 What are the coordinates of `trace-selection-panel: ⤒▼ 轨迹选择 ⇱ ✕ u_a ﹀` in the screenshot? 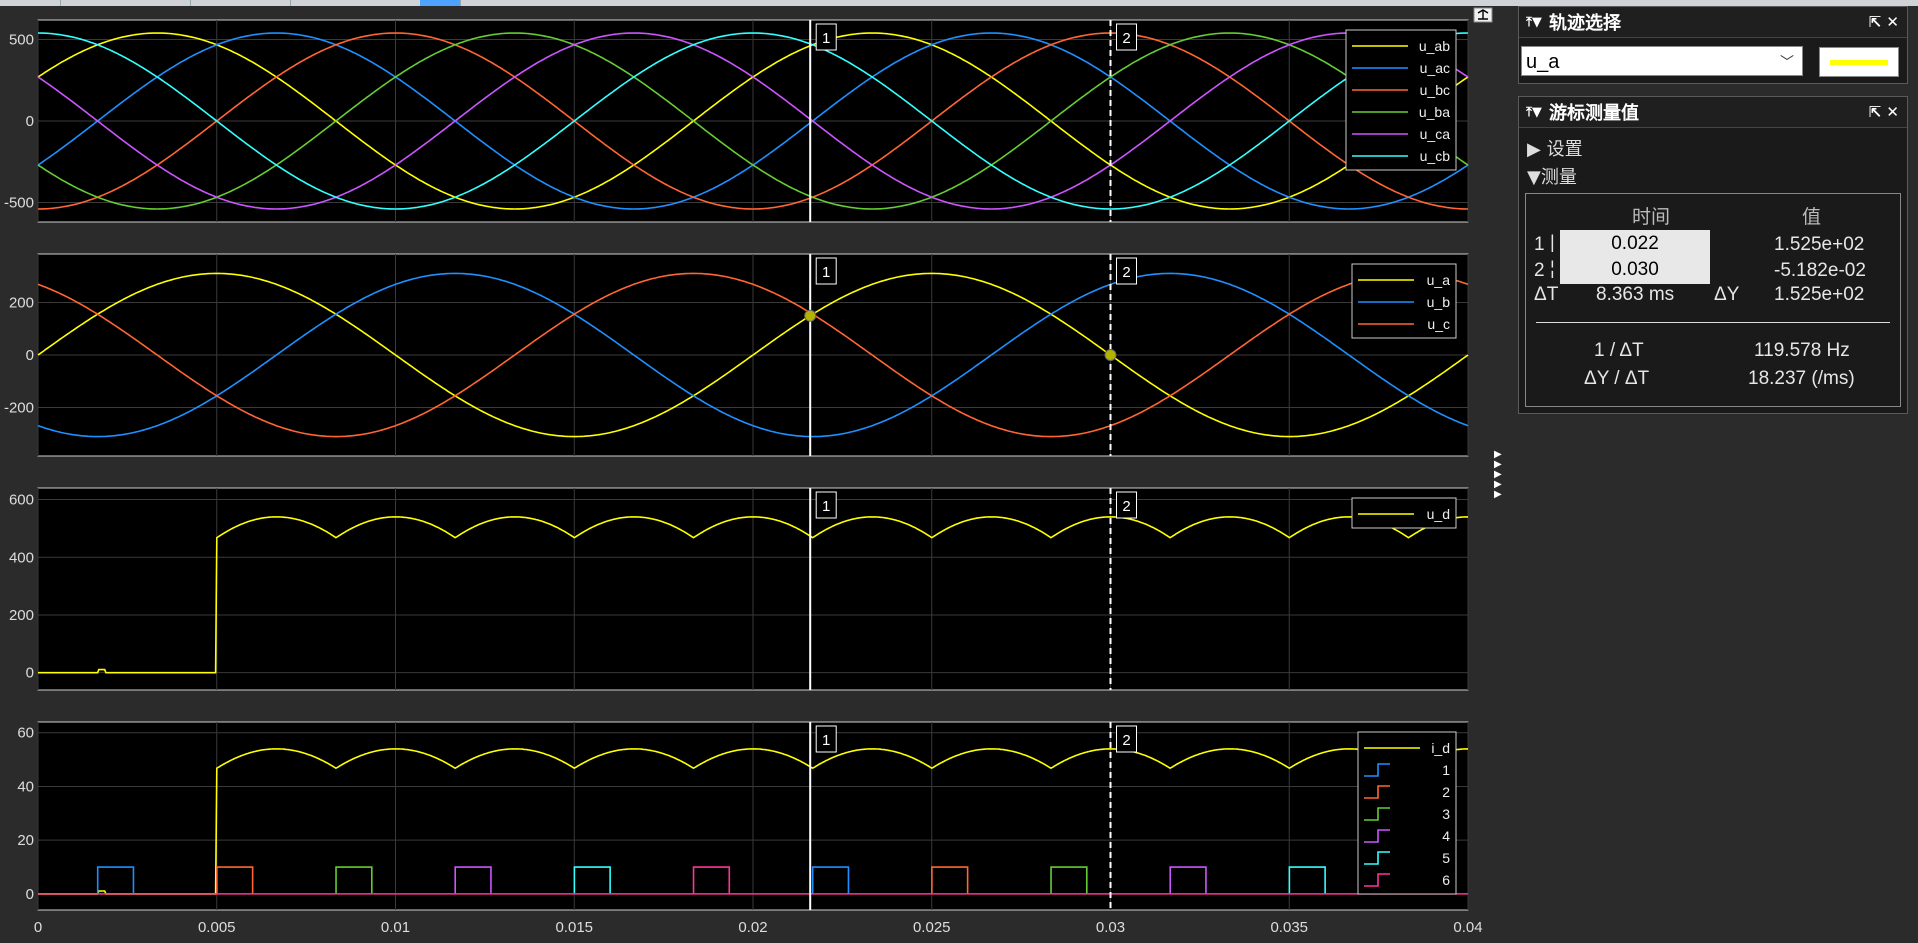 It's located at (1713, 45).